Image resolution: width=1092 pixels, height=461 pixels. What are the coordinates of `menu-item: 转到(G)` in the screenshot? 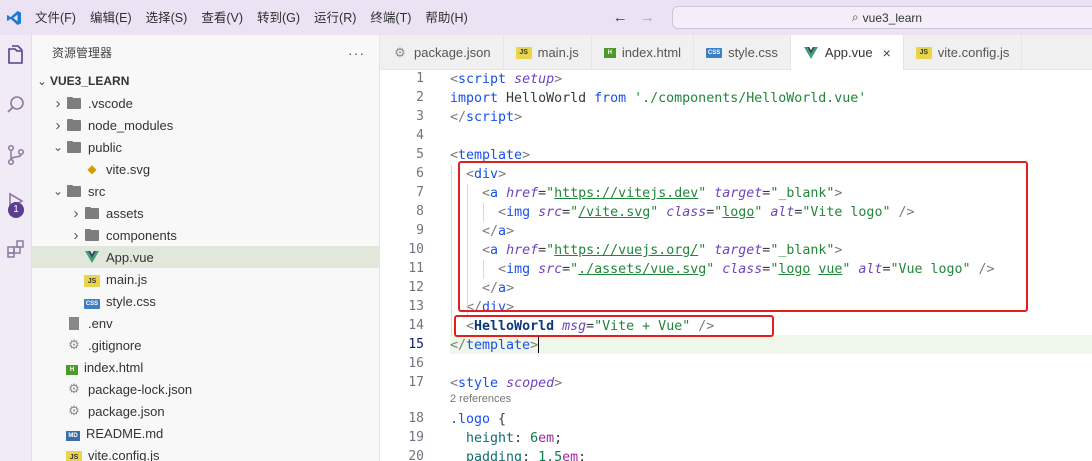 It's located at (278, 18).